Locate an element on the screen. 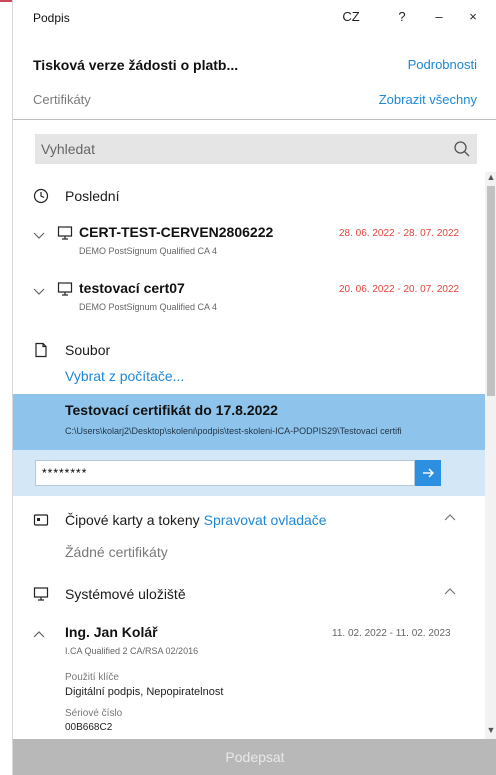 This screenshot has height=775, width=496. cert-validity: 11. 02. 2022 - 11. 02. 2023 is located at coordinates (391, 633).